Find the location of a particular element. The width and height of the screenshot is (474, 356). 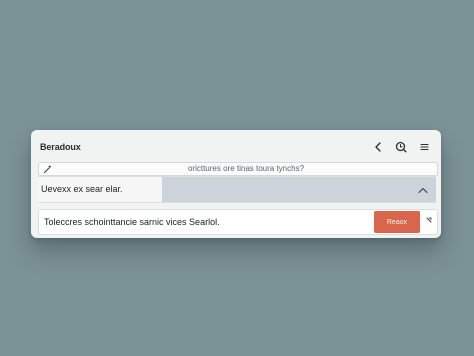

primary-button: Reaox is located at coordinates (397, 222).